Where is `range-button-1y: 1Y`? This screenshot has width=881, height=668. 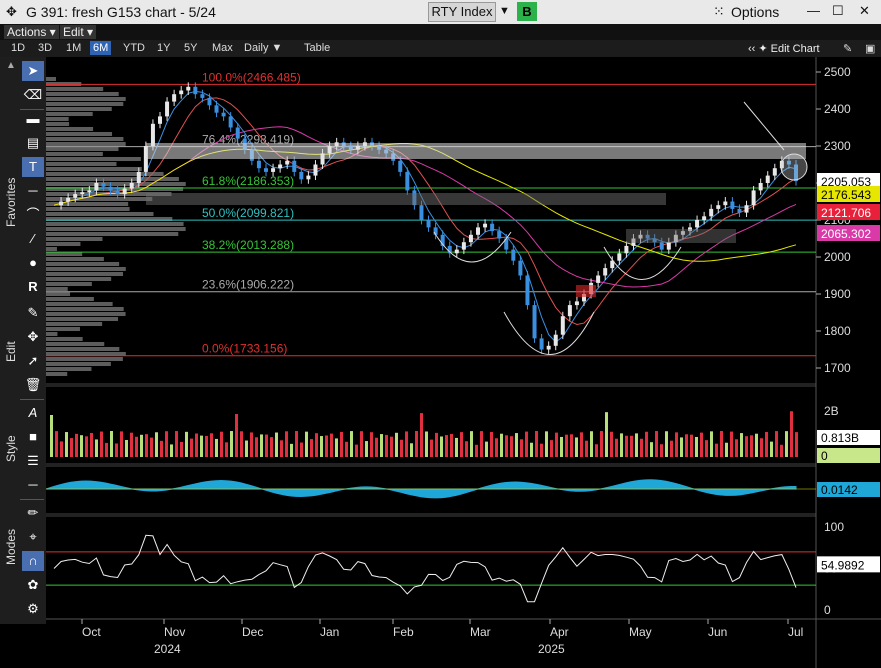 range-button-1y: 1Y is located at coordinates (163, 48).